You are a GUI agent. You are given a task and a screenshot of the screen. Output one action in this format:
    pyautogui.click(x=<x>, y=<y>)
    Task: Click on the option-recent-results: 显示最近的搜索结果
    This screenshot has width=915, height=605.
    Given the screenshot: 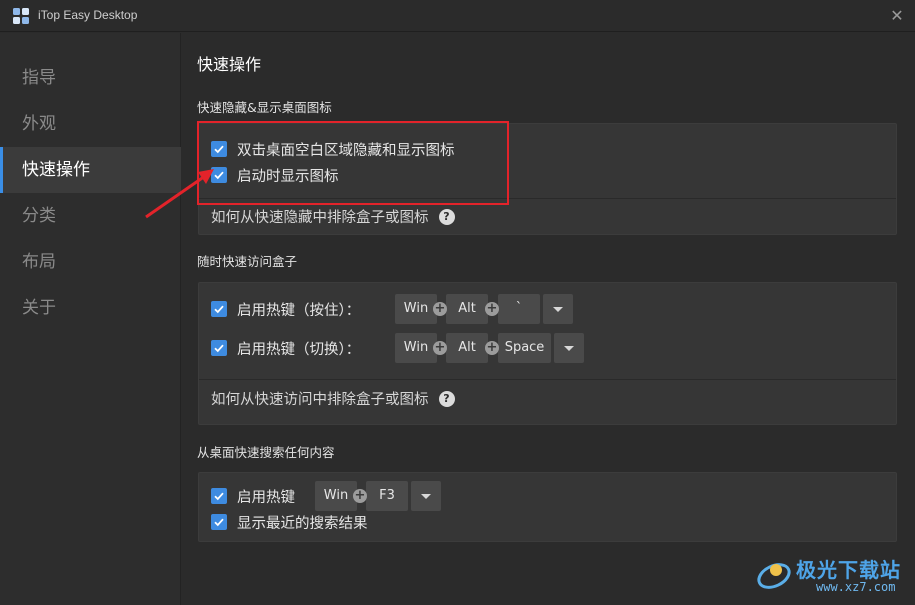 What is the action you would take?
    pyautogui.click(x=289, y=522)
    